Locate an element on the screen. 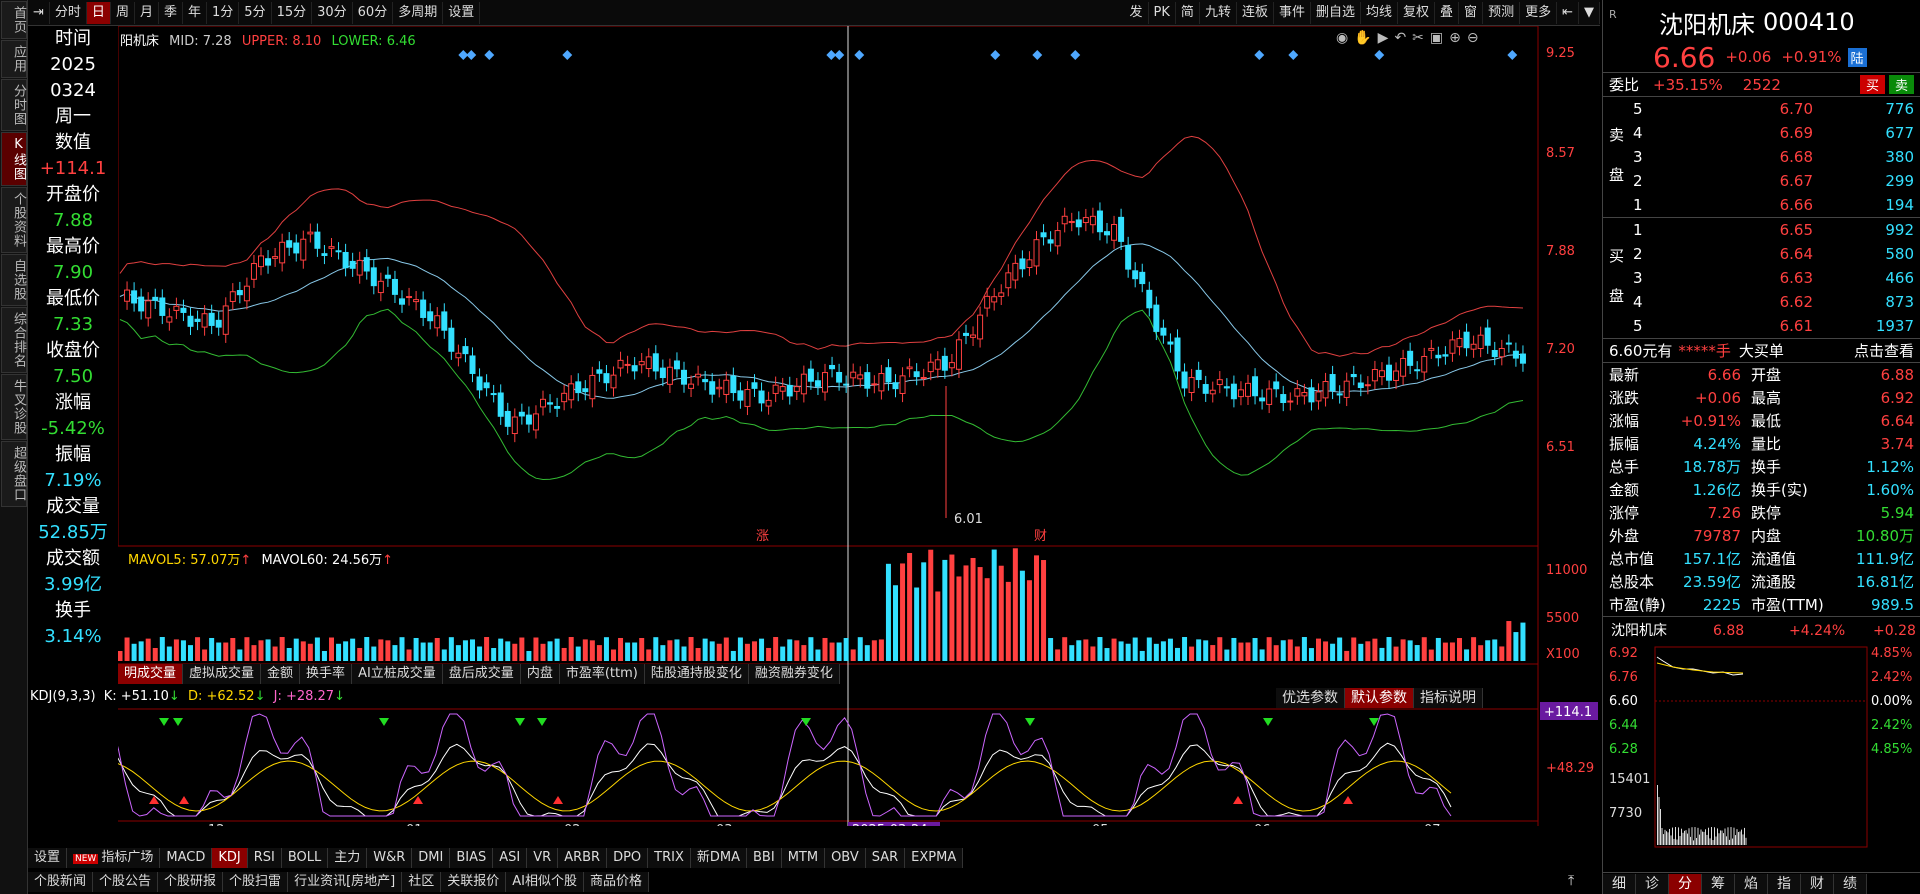 This screenshot has width=1920, height=894. indicator-tab-11: VR is located at coordinates (543, 858).